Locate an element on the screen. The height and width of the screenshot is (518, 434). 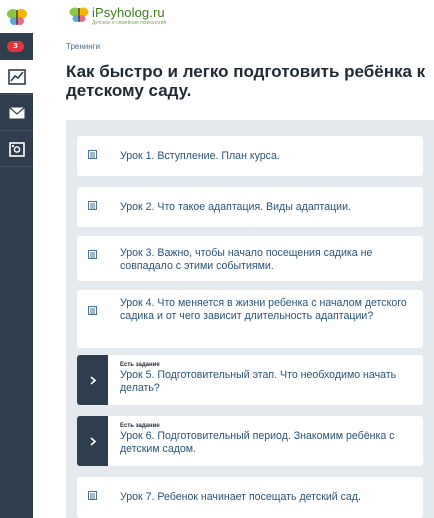
logo-name: iPsyholog.ru is located at coordinates (128, 12).